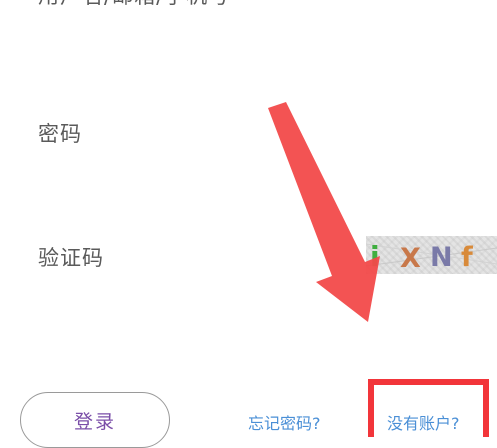 The height and width of the screenshot is (448, 497). I want to click on captcha-char: f, so click(467, 257).